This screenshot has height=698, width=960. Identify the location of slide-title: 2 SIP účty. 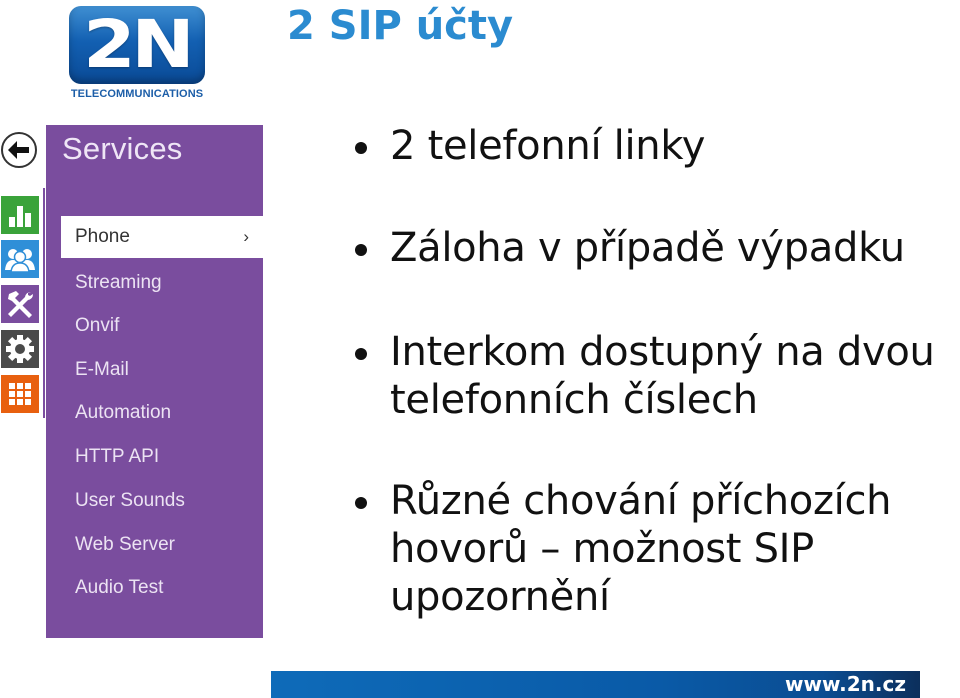
(400, 26).